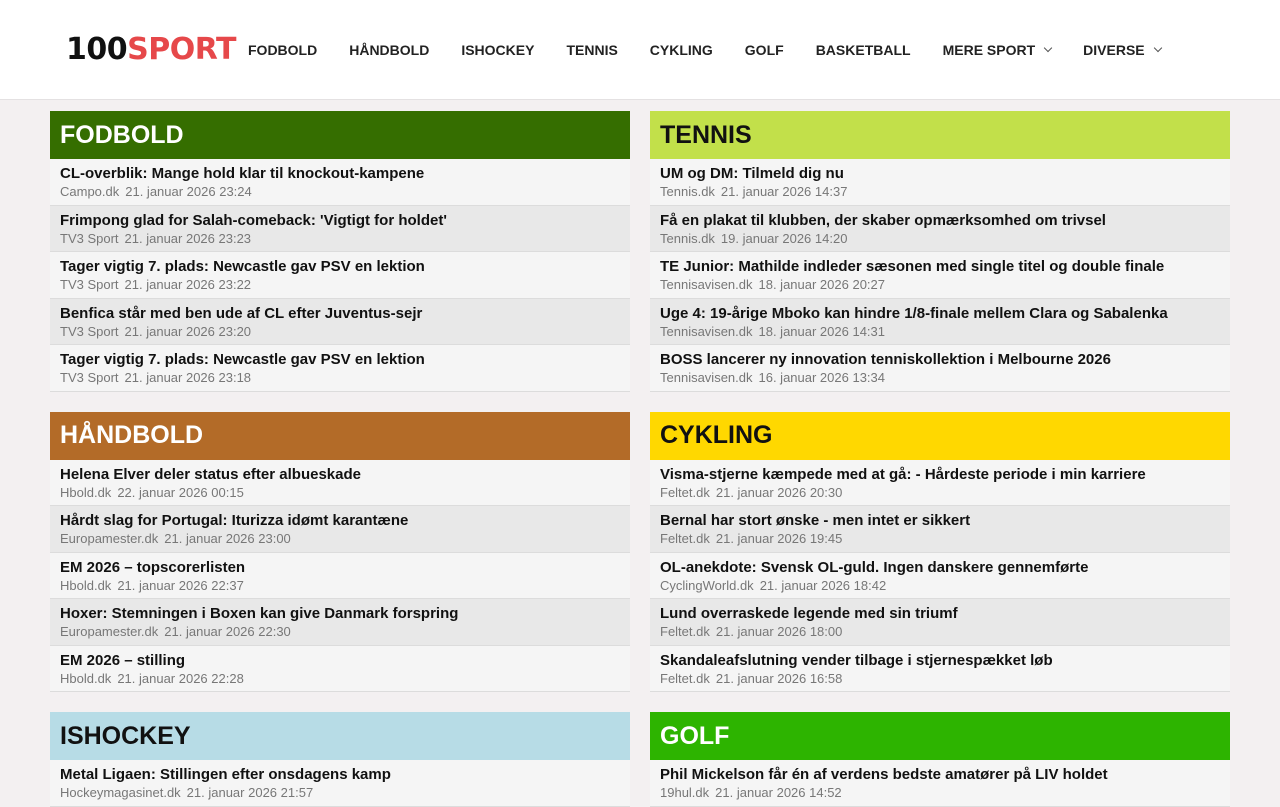 This screenshot has width=1280, height=807. I want to click on nav-item-ishockey: ISHOCKEY, so click(497, 50).